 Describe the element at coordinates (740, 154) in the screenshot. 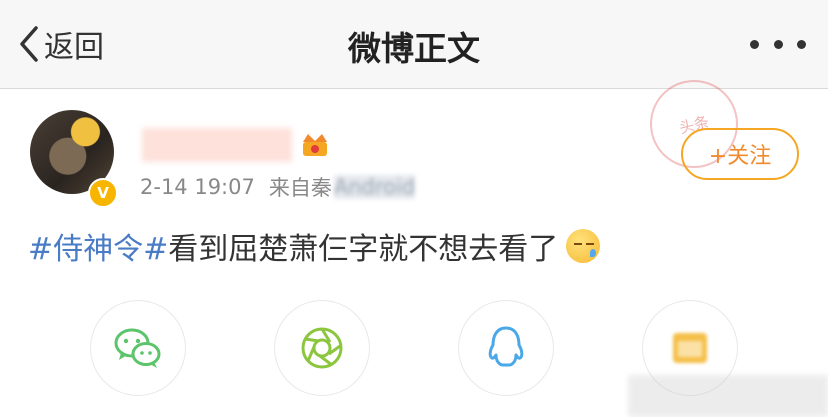

I see `follow-button: +关注` at that location.